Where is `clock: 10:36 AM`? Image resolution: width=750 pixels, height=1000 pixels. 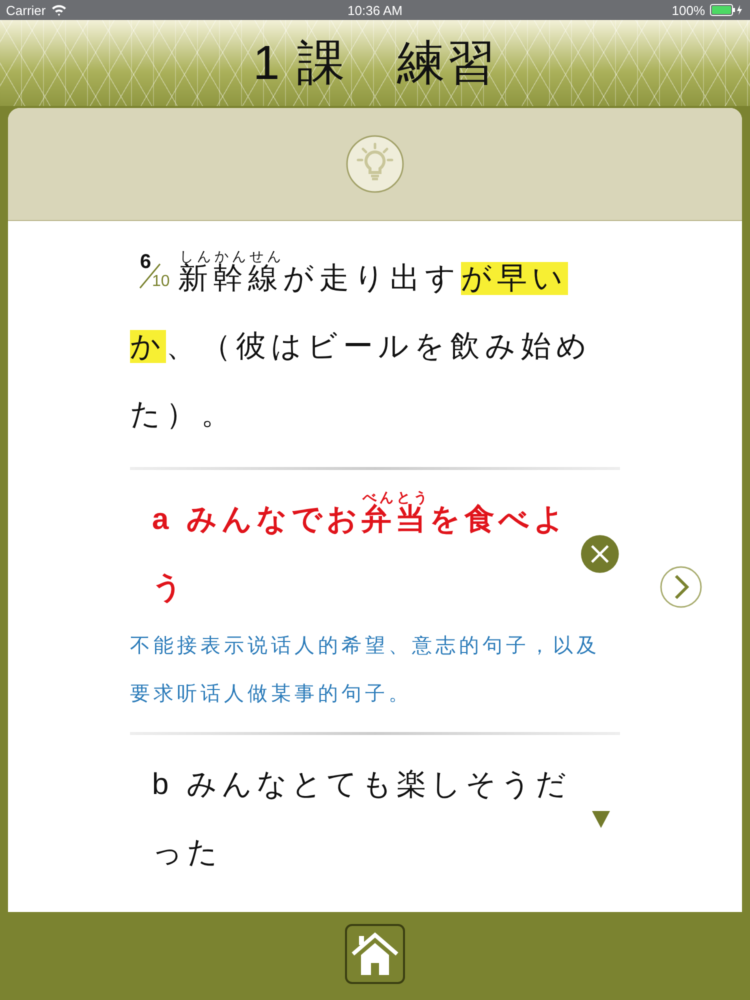
clock: 10:36 AM is located at coordinates (375, 10).